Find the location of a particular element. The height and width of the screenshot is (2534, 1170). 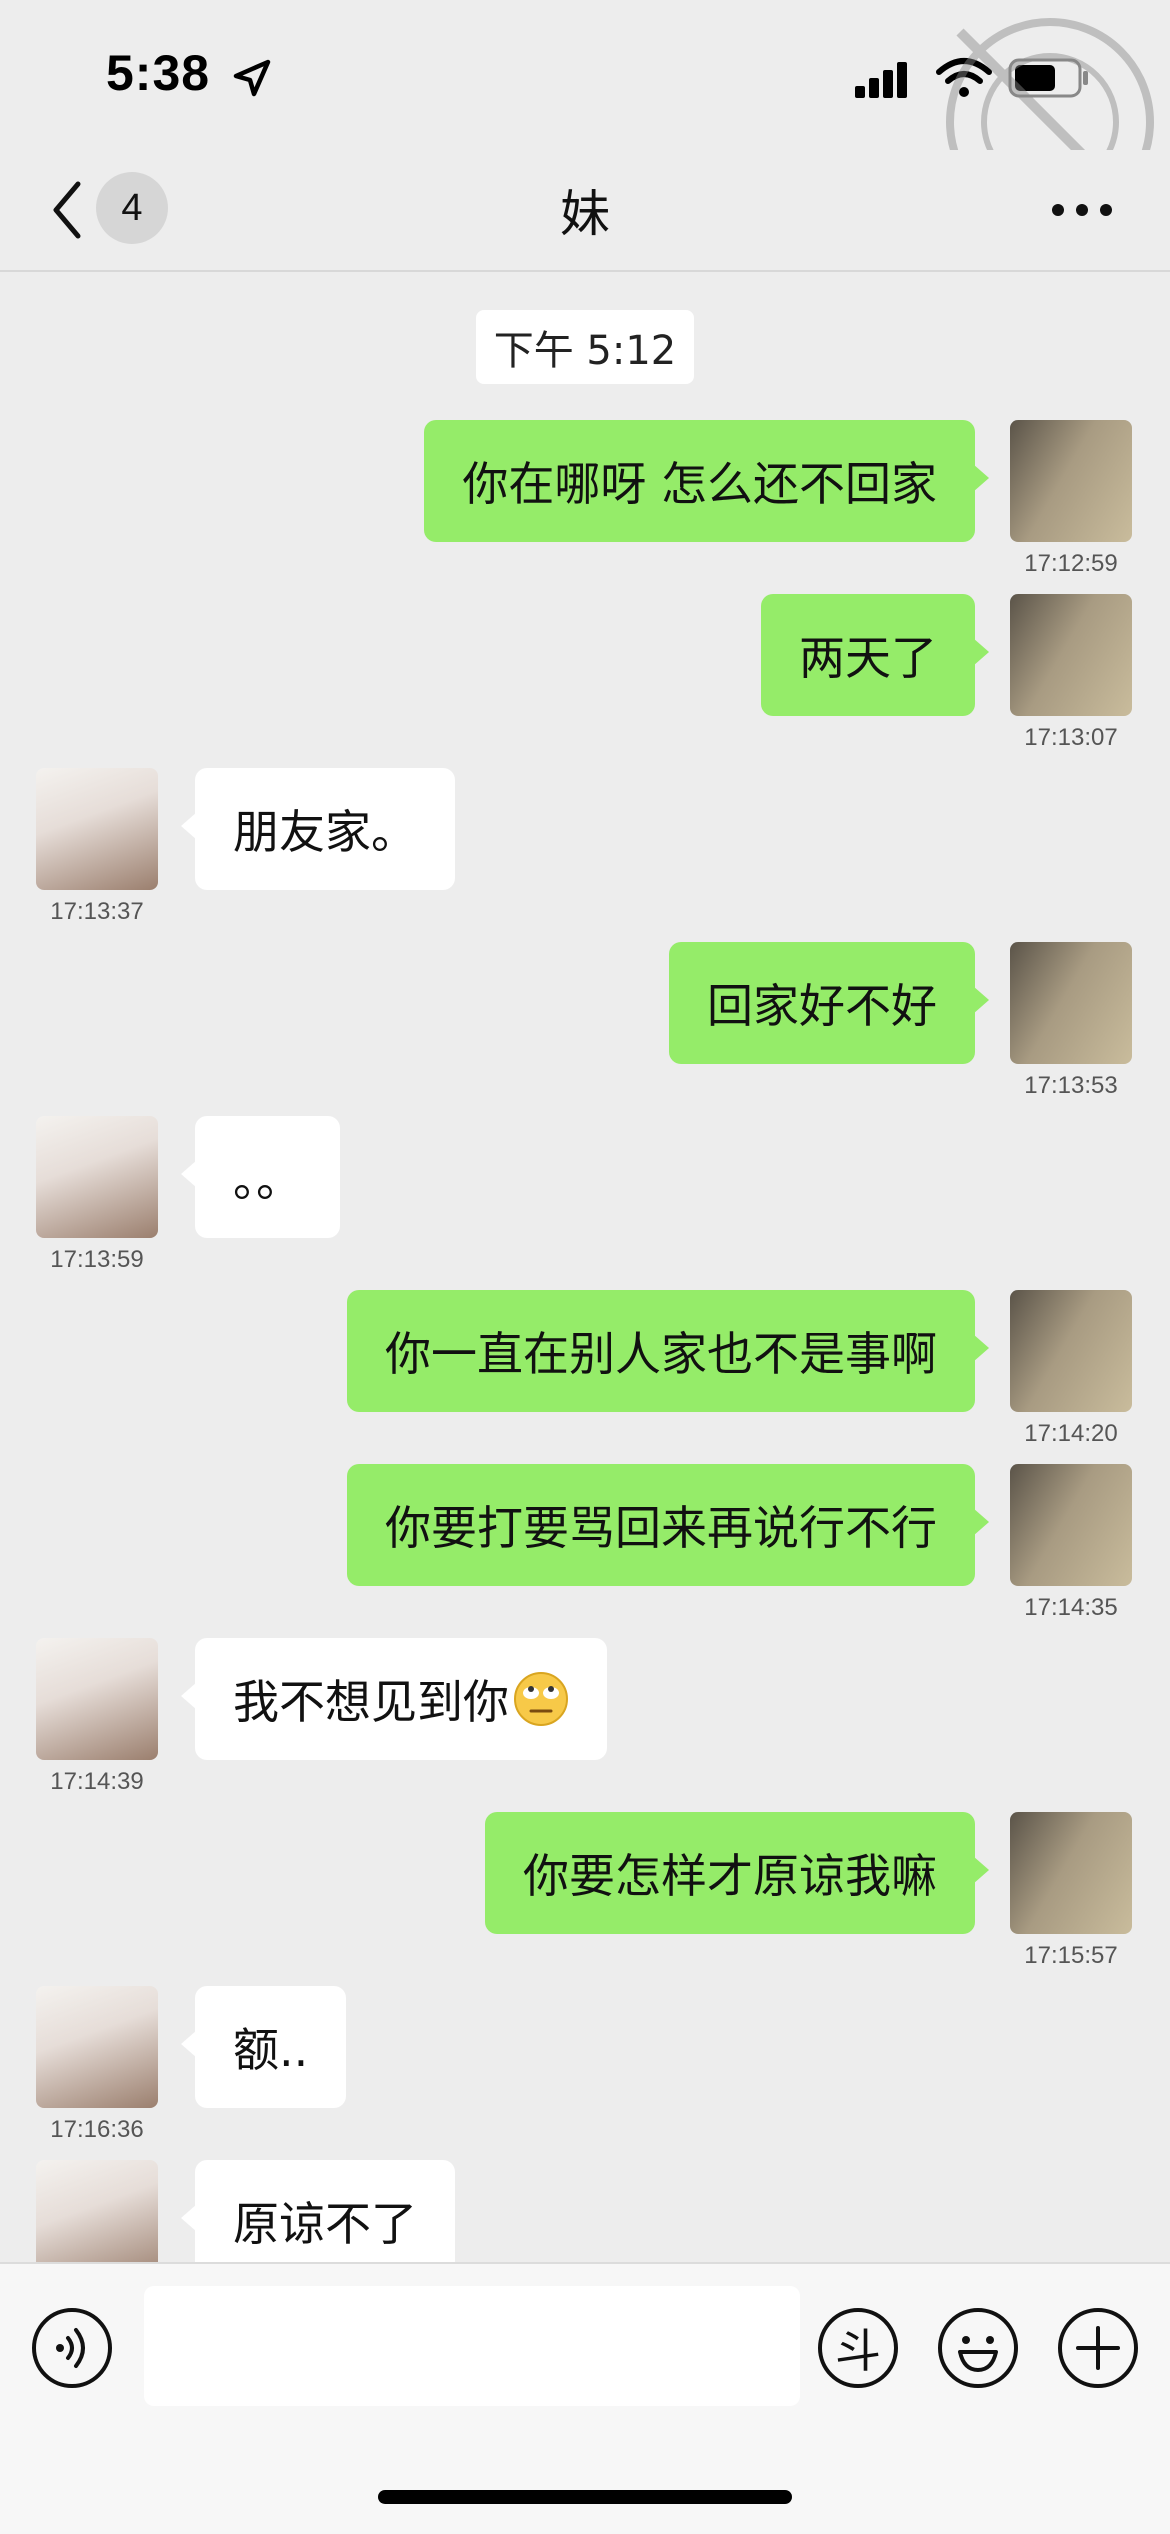

status-time: 5:38 is located at coordinates (158, 73).